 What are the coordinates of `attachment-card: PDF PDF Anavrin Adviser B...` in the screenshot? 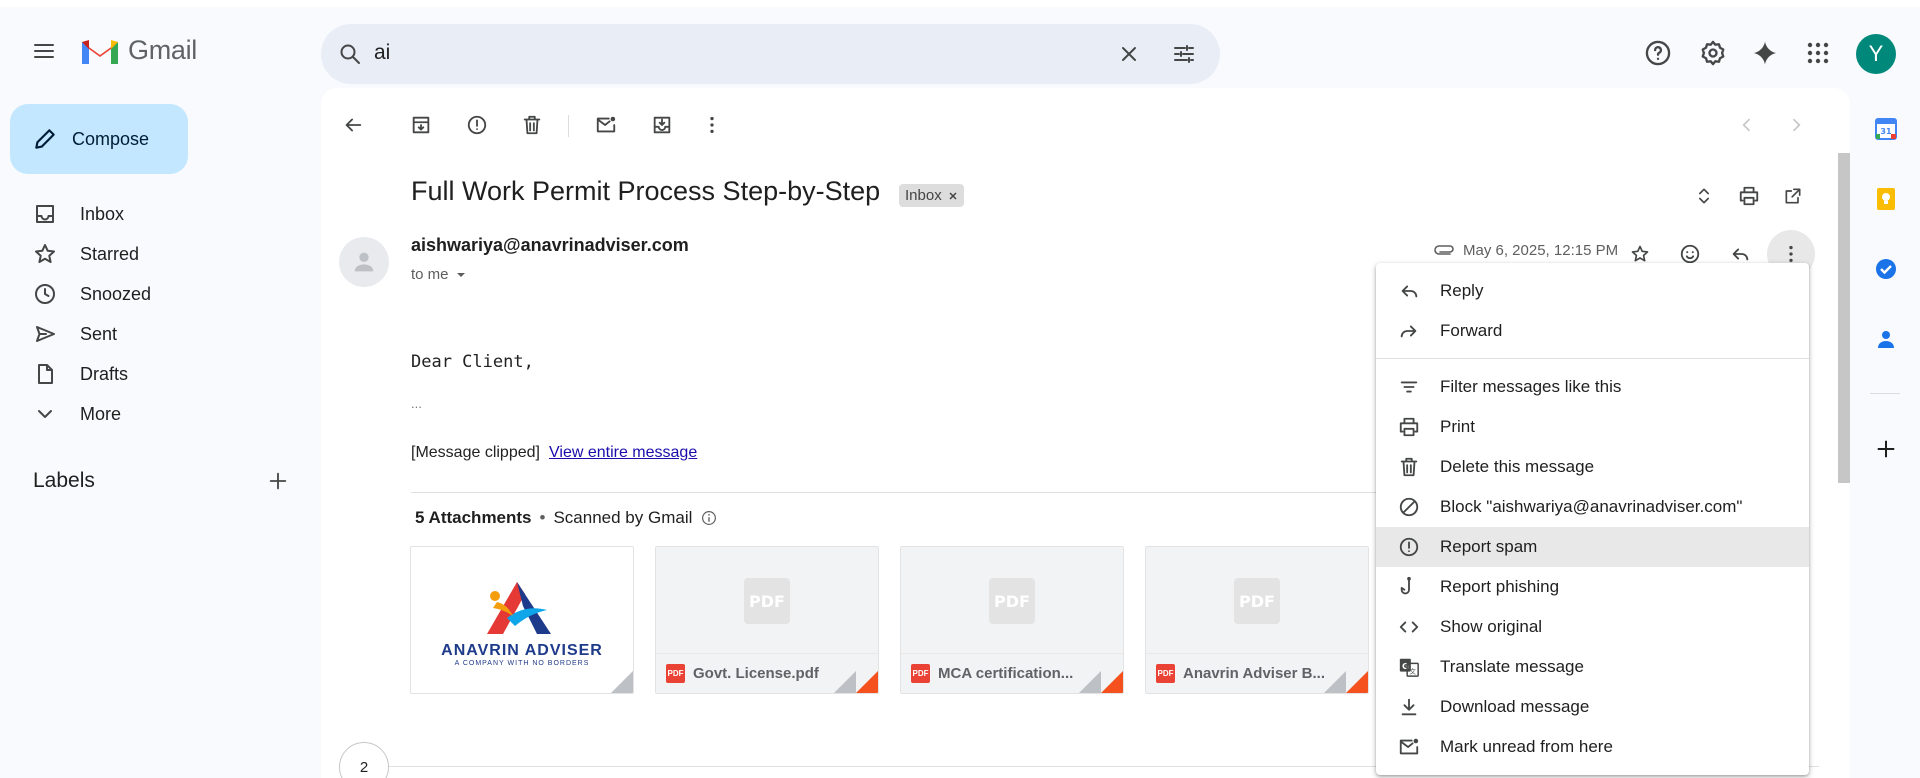 It's located at (1257, 620).